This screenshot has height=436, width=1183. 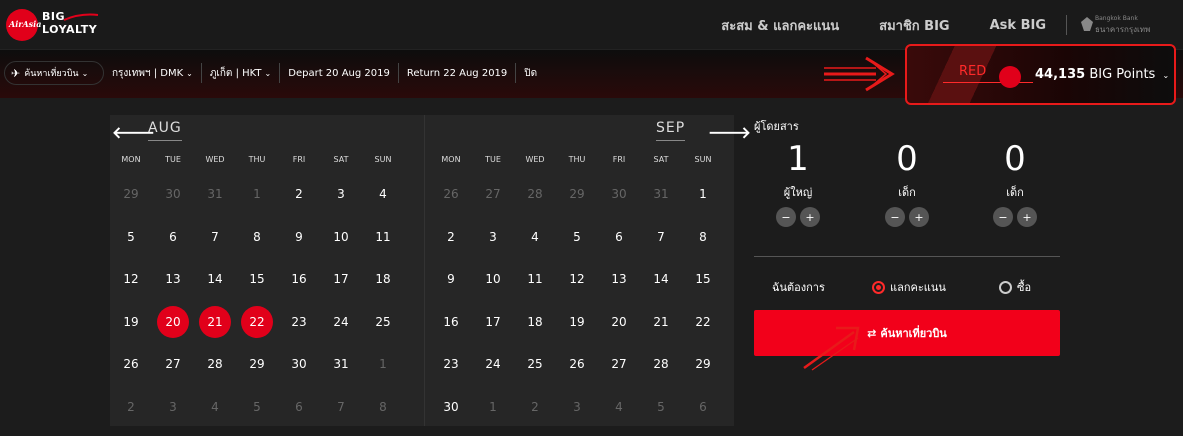 I want to click on nav-membership: สมาชิก BIG, so click(x=914, y=25).